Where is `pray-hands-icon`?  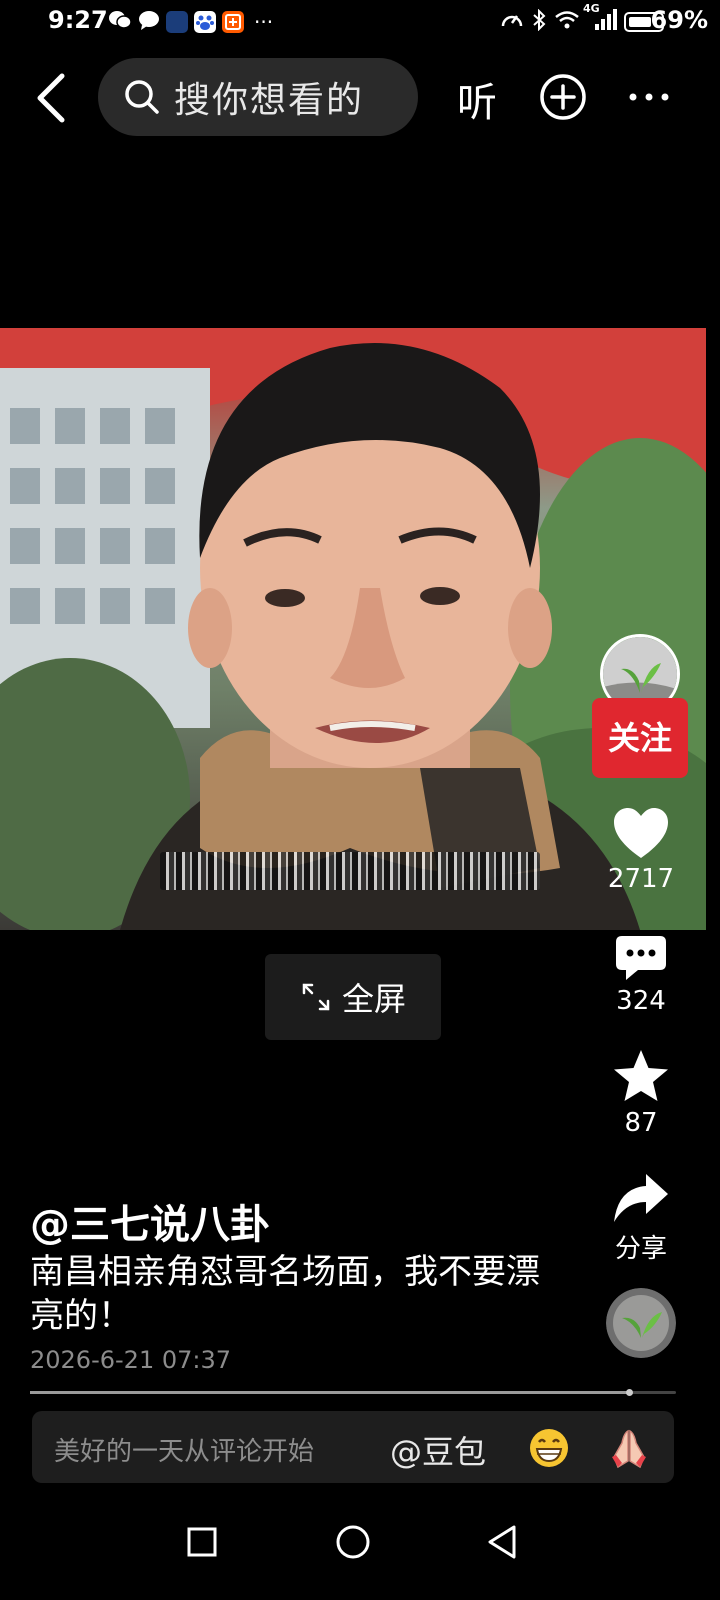
pray-hands-icon is located at coordinates (629, 1449).